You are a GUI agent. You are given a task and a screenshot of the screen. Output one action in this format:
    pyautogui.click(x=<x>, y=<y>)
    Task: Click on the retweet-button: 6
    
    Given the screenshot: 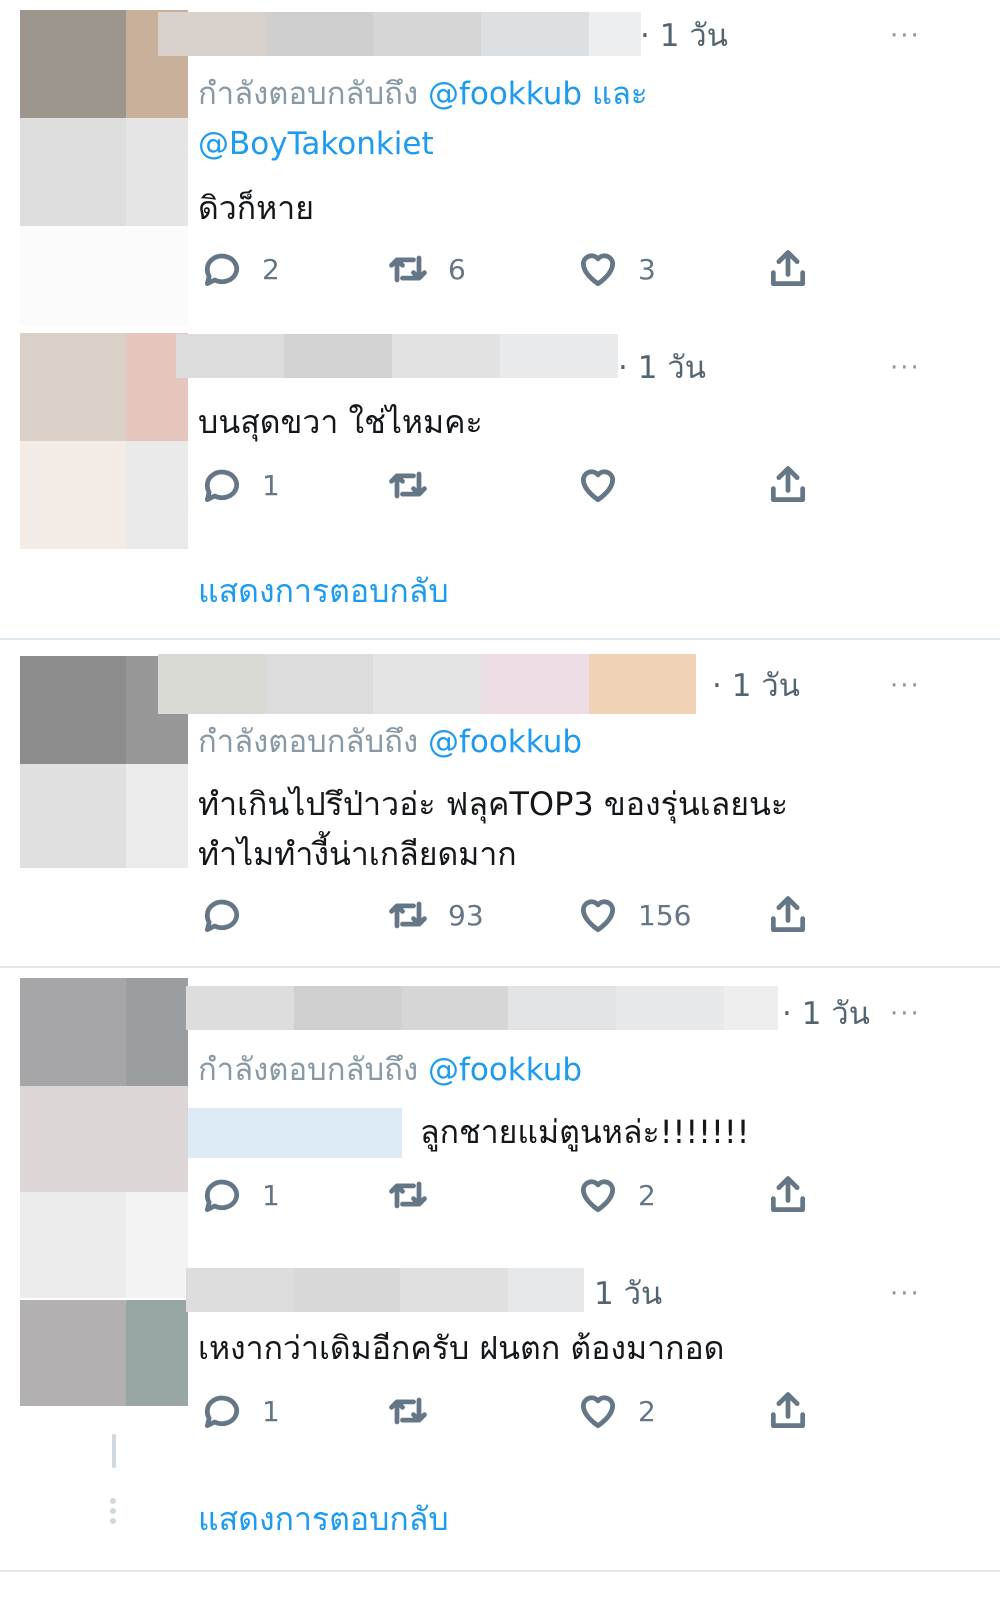 What is the action you would take?
    pyautogui.click(x=426, y=269)
    